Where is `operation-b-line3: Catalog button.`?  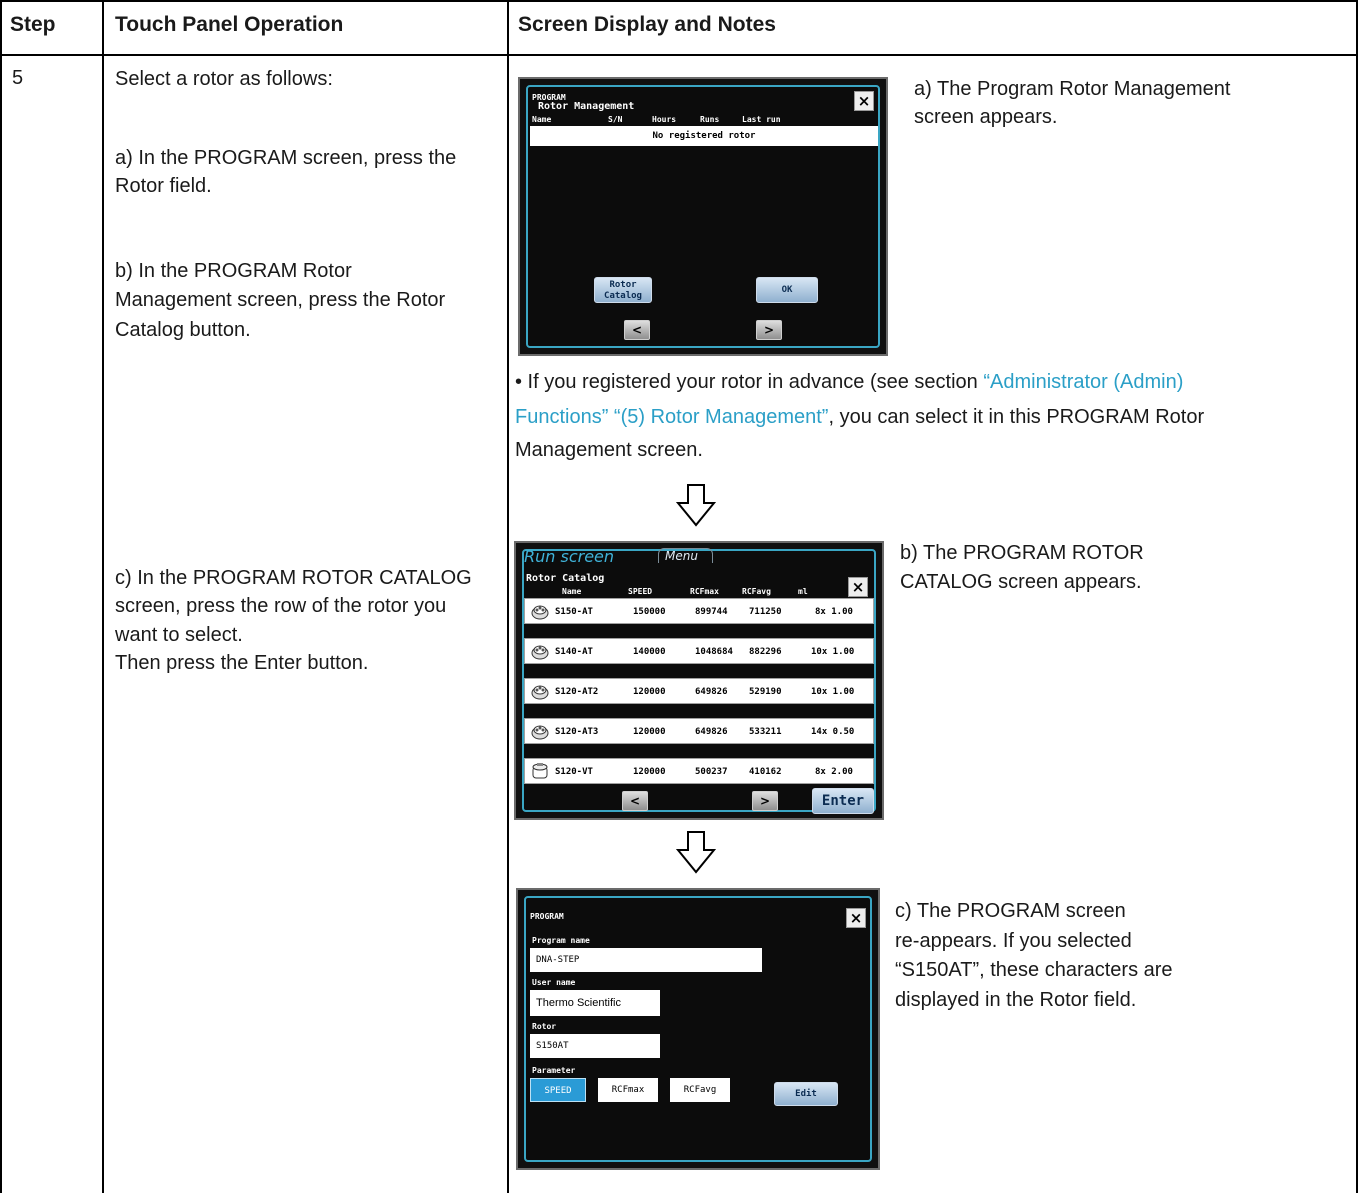
operation-b-line3: Catalog button. is located at coordinates (183, 330).